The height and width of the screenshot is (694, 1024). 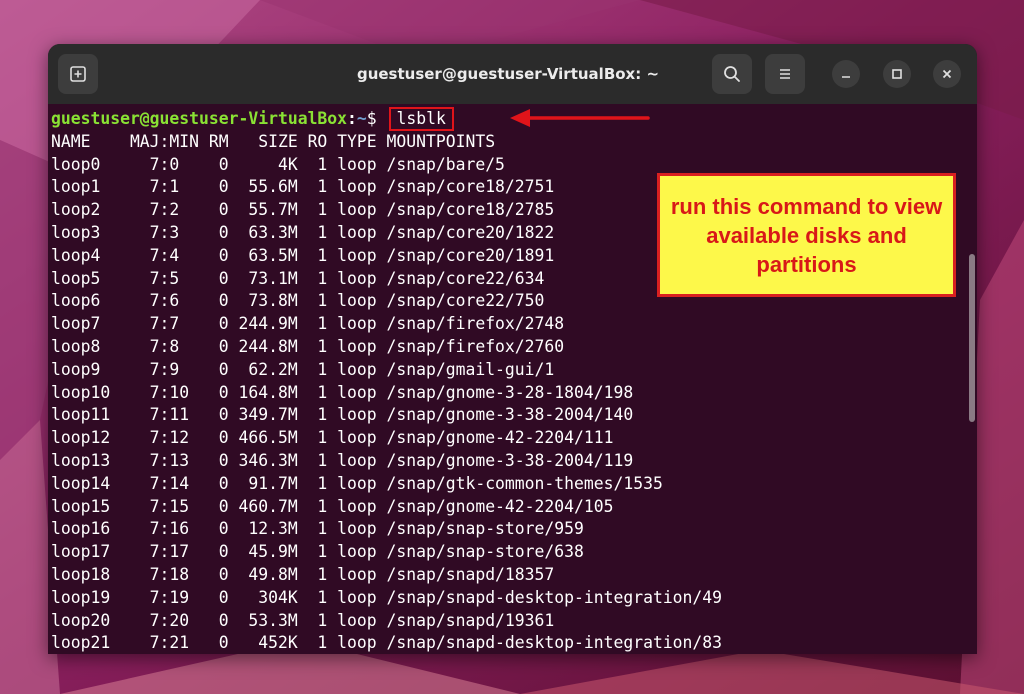 What do you see at coordinates (273, 141) in the screenshot?
I see `output-line: NAME MAJ:MIN RM SIZE RO TYPE MOUNTPOINTS` at bounding box center [273, 141].